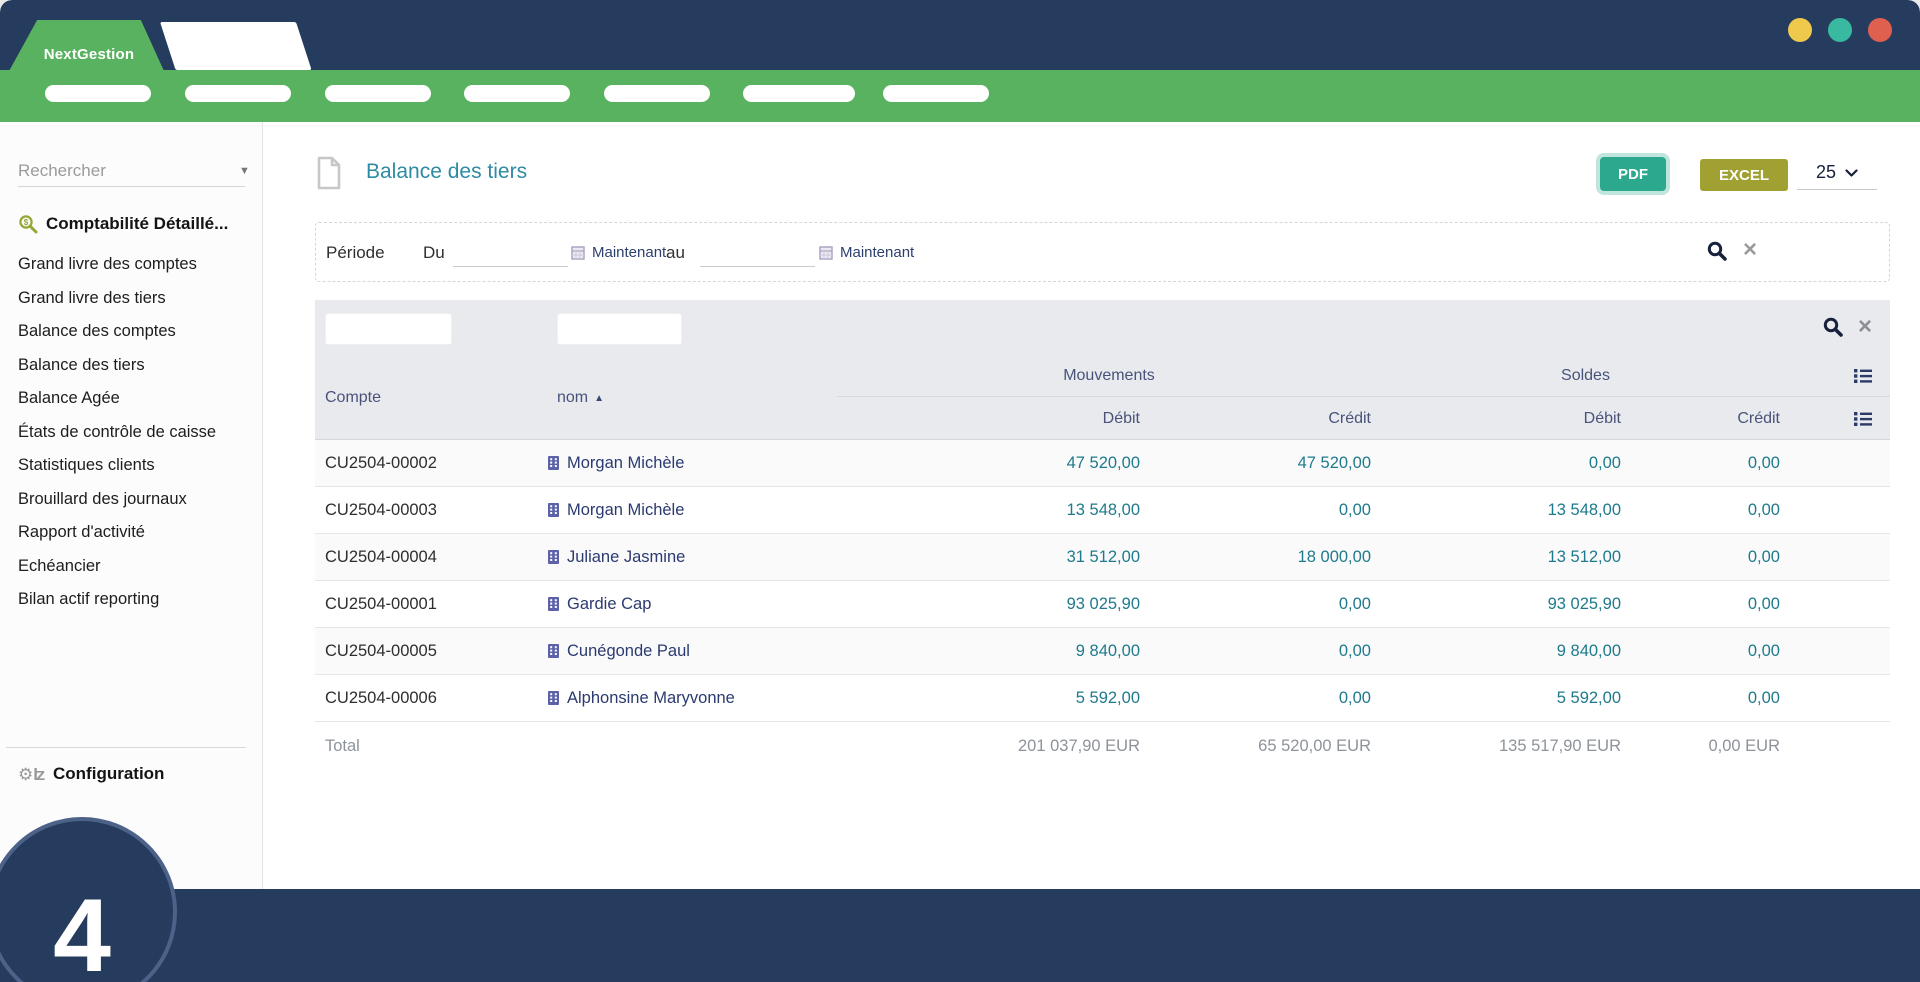  What do you see at coordinates (1506, 418) in the screenshot?
I see `column-header-s-debit: Débit` at bounding box center [1506, 418].